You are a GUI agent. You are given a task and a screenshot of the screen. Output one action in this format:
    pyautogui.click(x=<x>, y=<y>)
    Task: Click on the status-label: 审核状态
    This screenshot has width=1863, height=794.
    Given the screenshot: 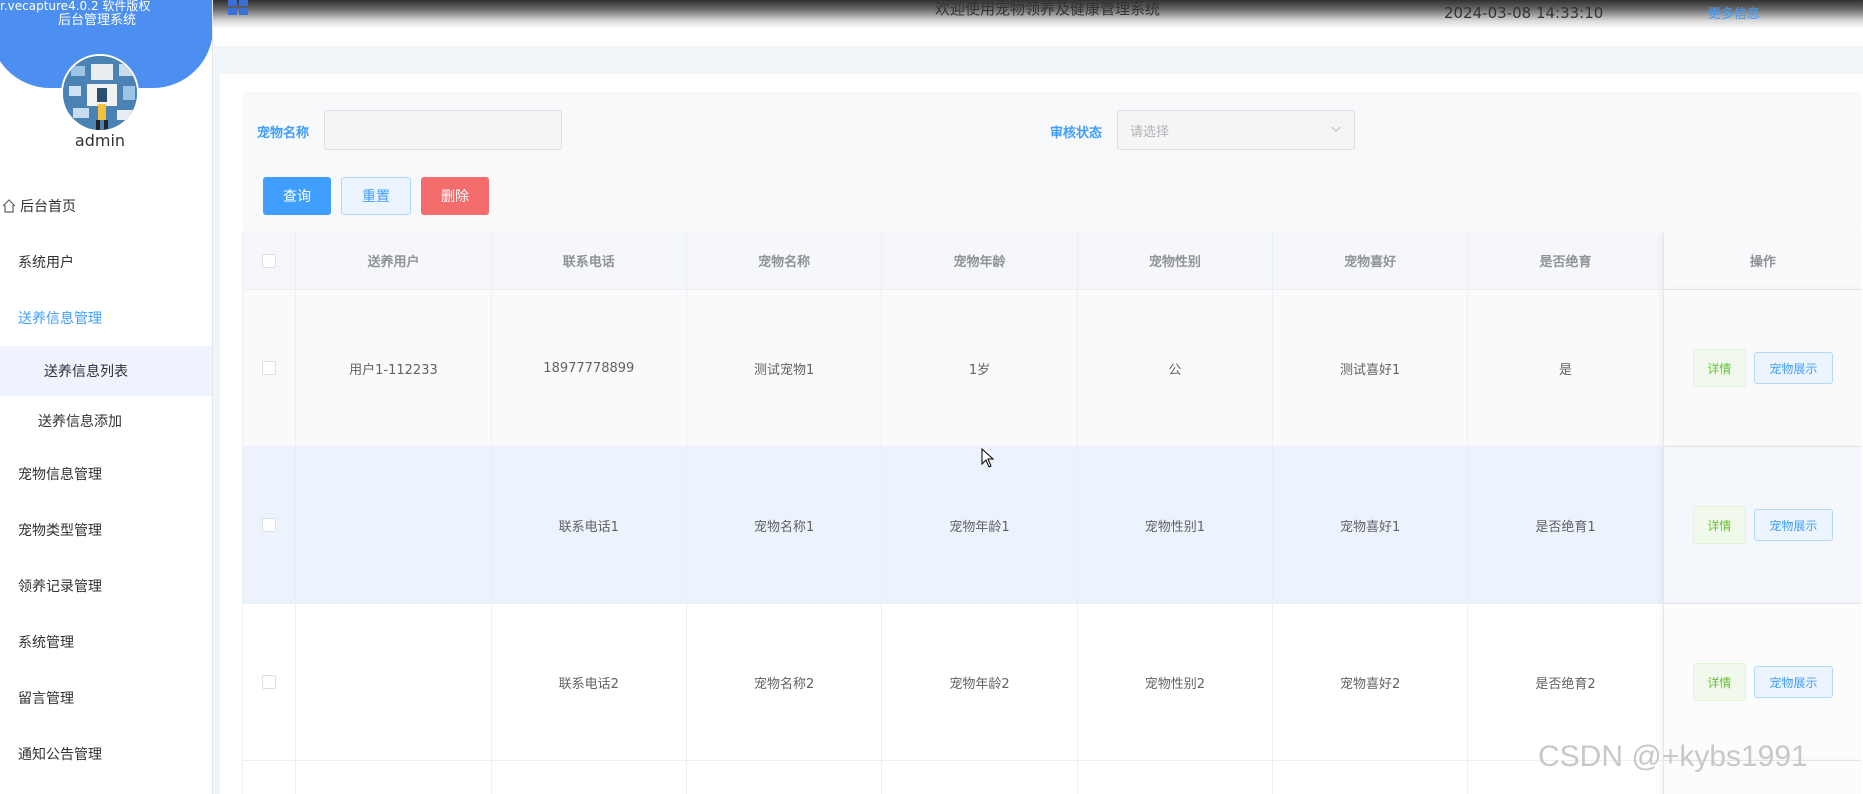 What is the action you would take?
    pyautogui.click(x=1076, y=133)
    